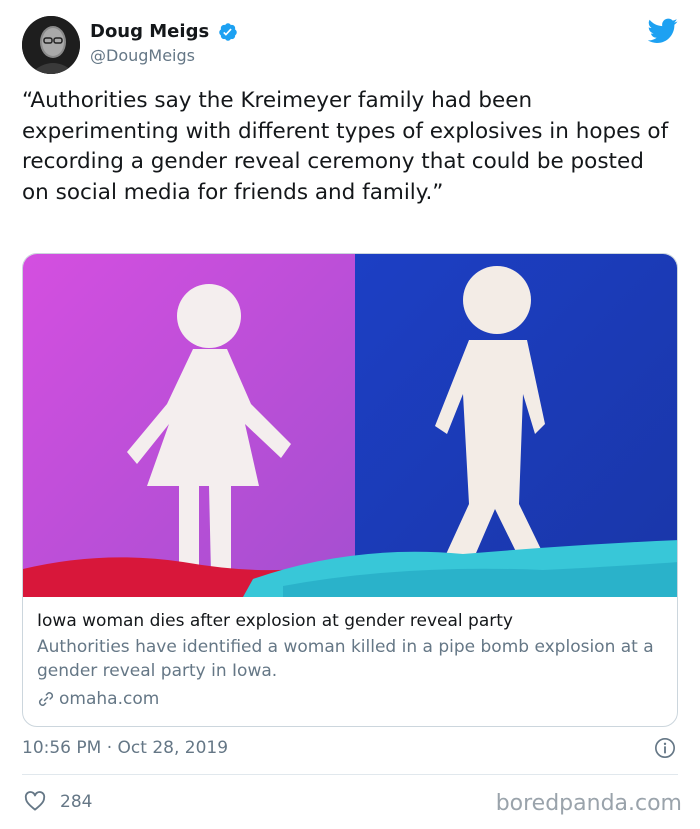 The image size is (700, 829). I want to click on tweet-meta: 10:56 PM · Oct 28, 2019, so click(350, 749).